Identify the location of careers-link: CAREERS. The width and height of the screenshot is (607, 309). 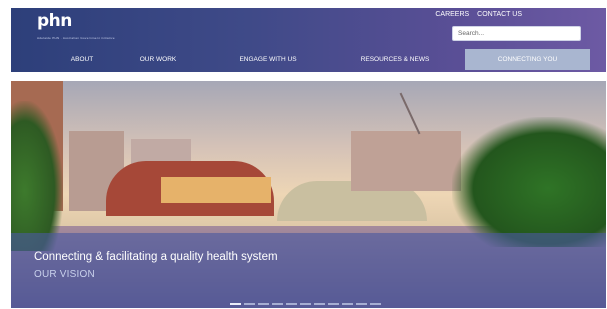
(452, 14).